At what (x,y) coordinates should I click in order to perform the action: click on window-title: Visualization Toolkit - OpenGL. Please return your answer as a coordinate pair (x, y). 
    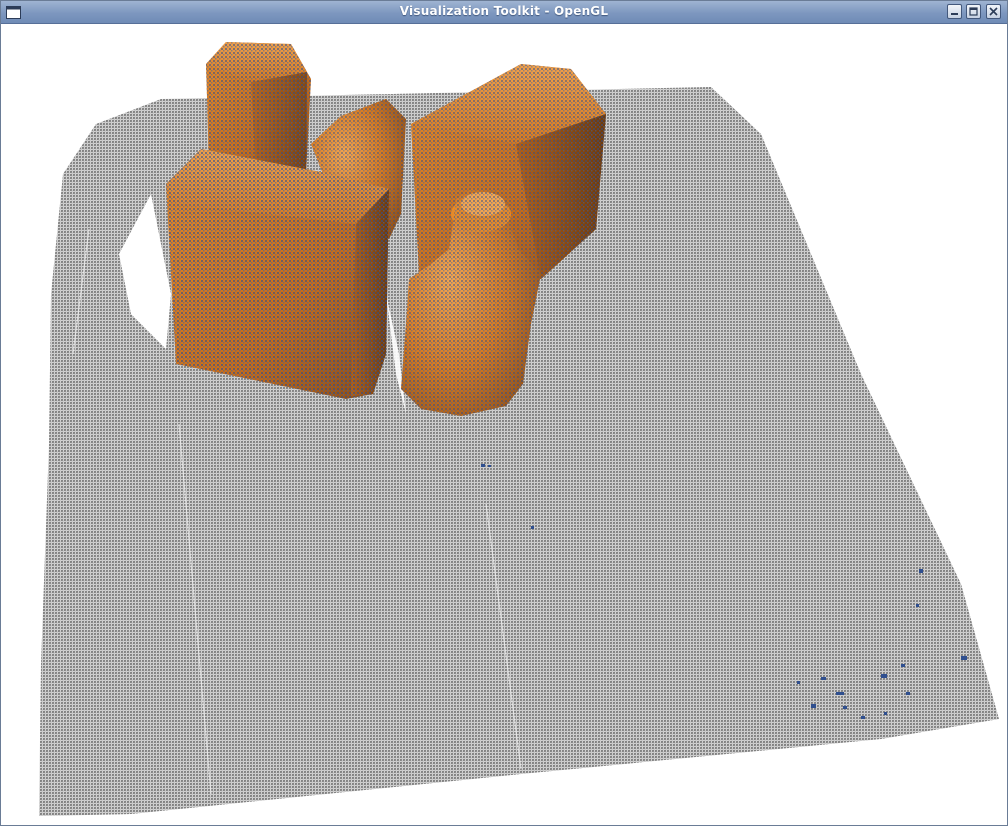
    Looking at the image, I should click on (504, 11).